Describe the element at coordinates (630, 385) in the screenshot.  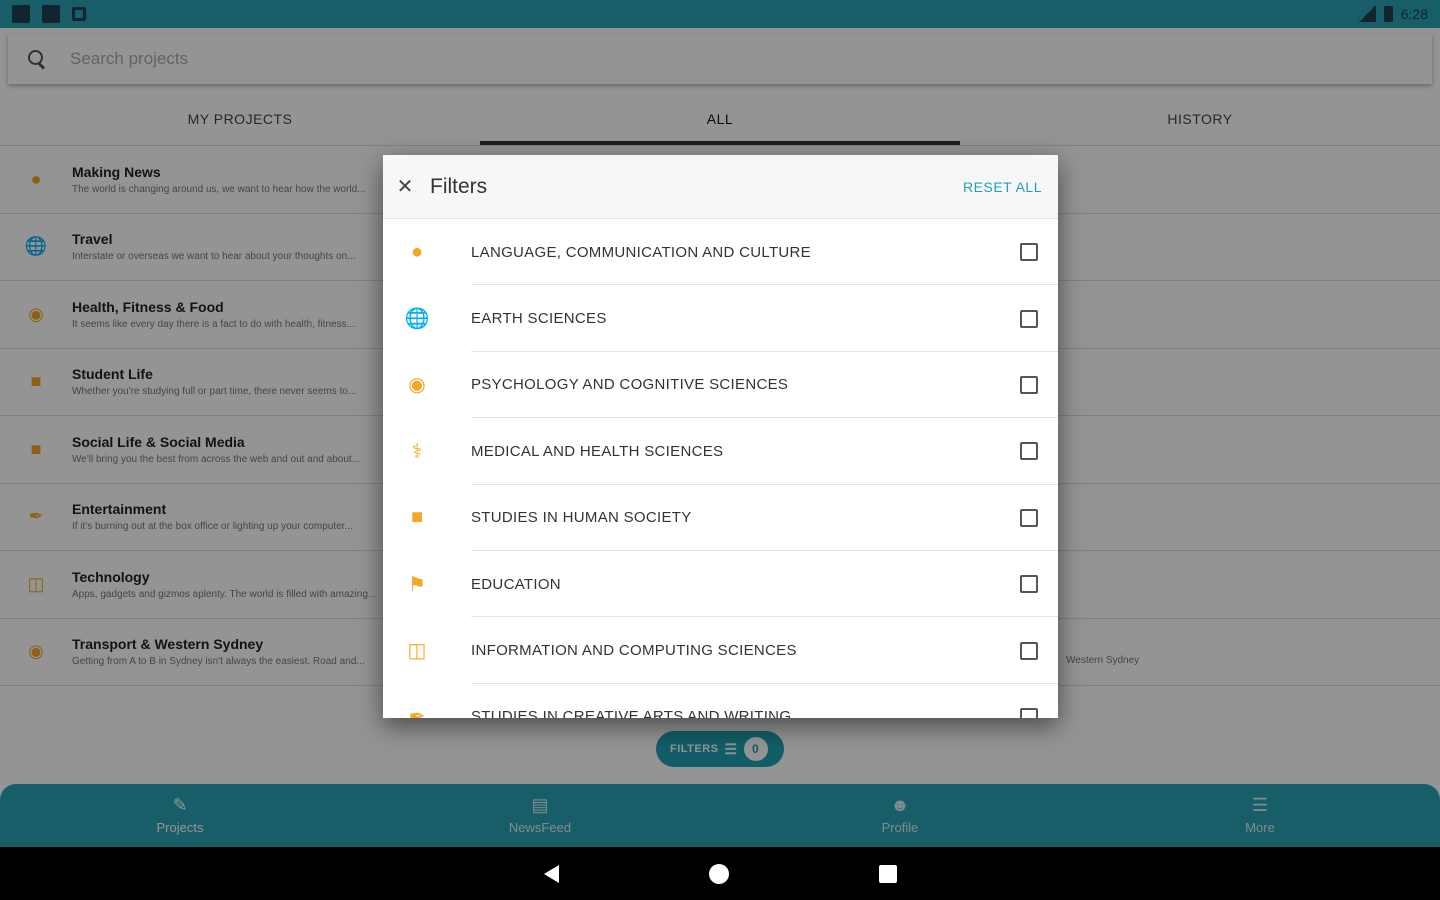
I see `filter-label: PSYCHOLOGY AND COGNITIVE SCIENCES` at that location.